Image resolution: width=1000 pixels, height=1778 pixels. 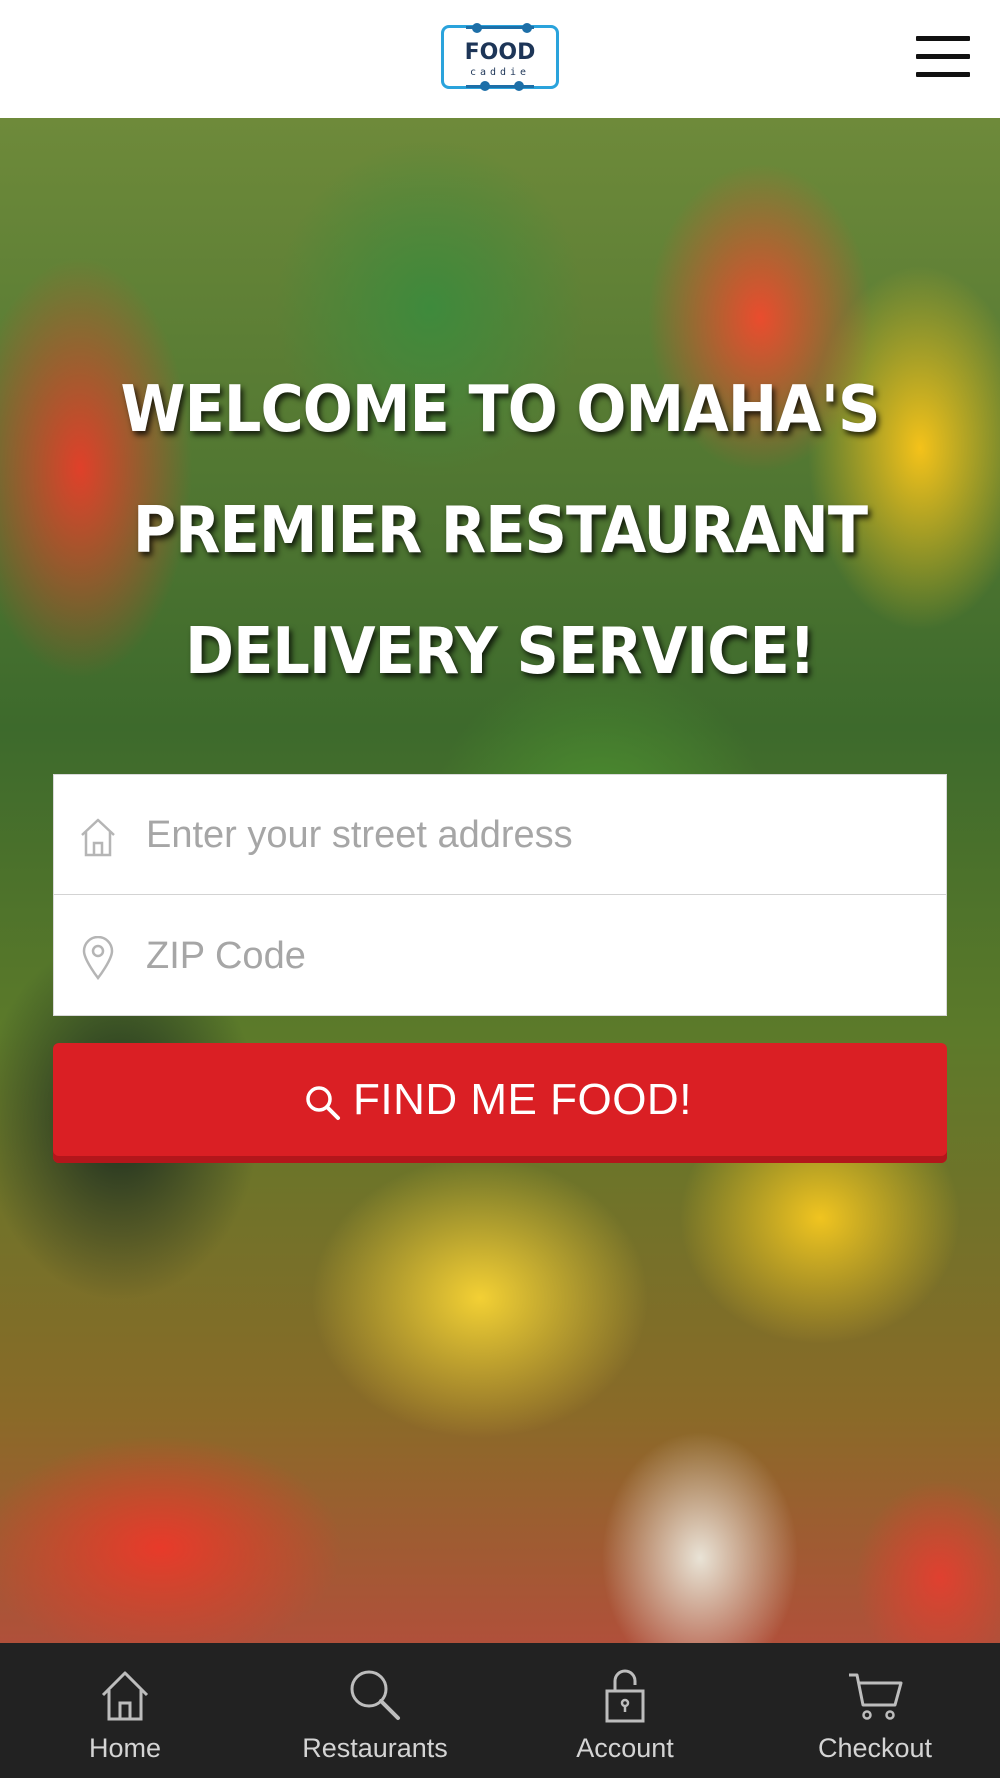 I want to click on address-field-row, so click(x=500, y=835).